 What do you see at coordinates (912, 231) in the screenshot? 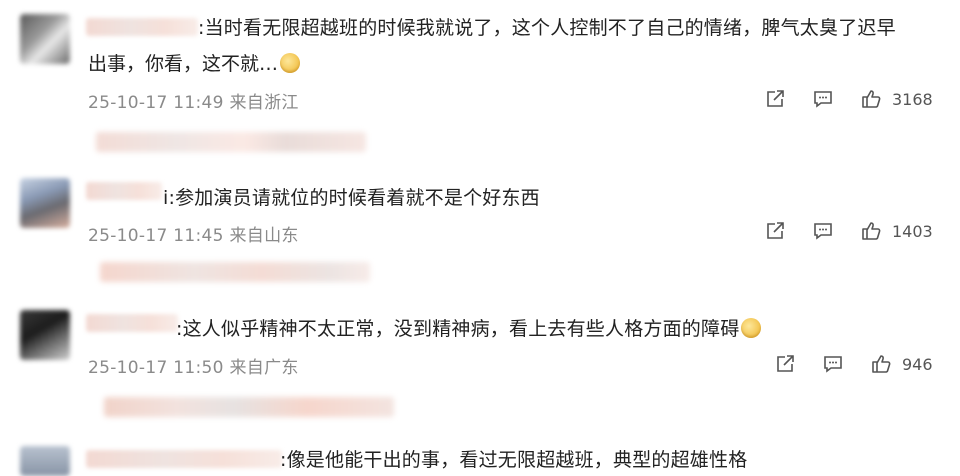
I see `like-count: 1403` at bounding box center [912, 231].